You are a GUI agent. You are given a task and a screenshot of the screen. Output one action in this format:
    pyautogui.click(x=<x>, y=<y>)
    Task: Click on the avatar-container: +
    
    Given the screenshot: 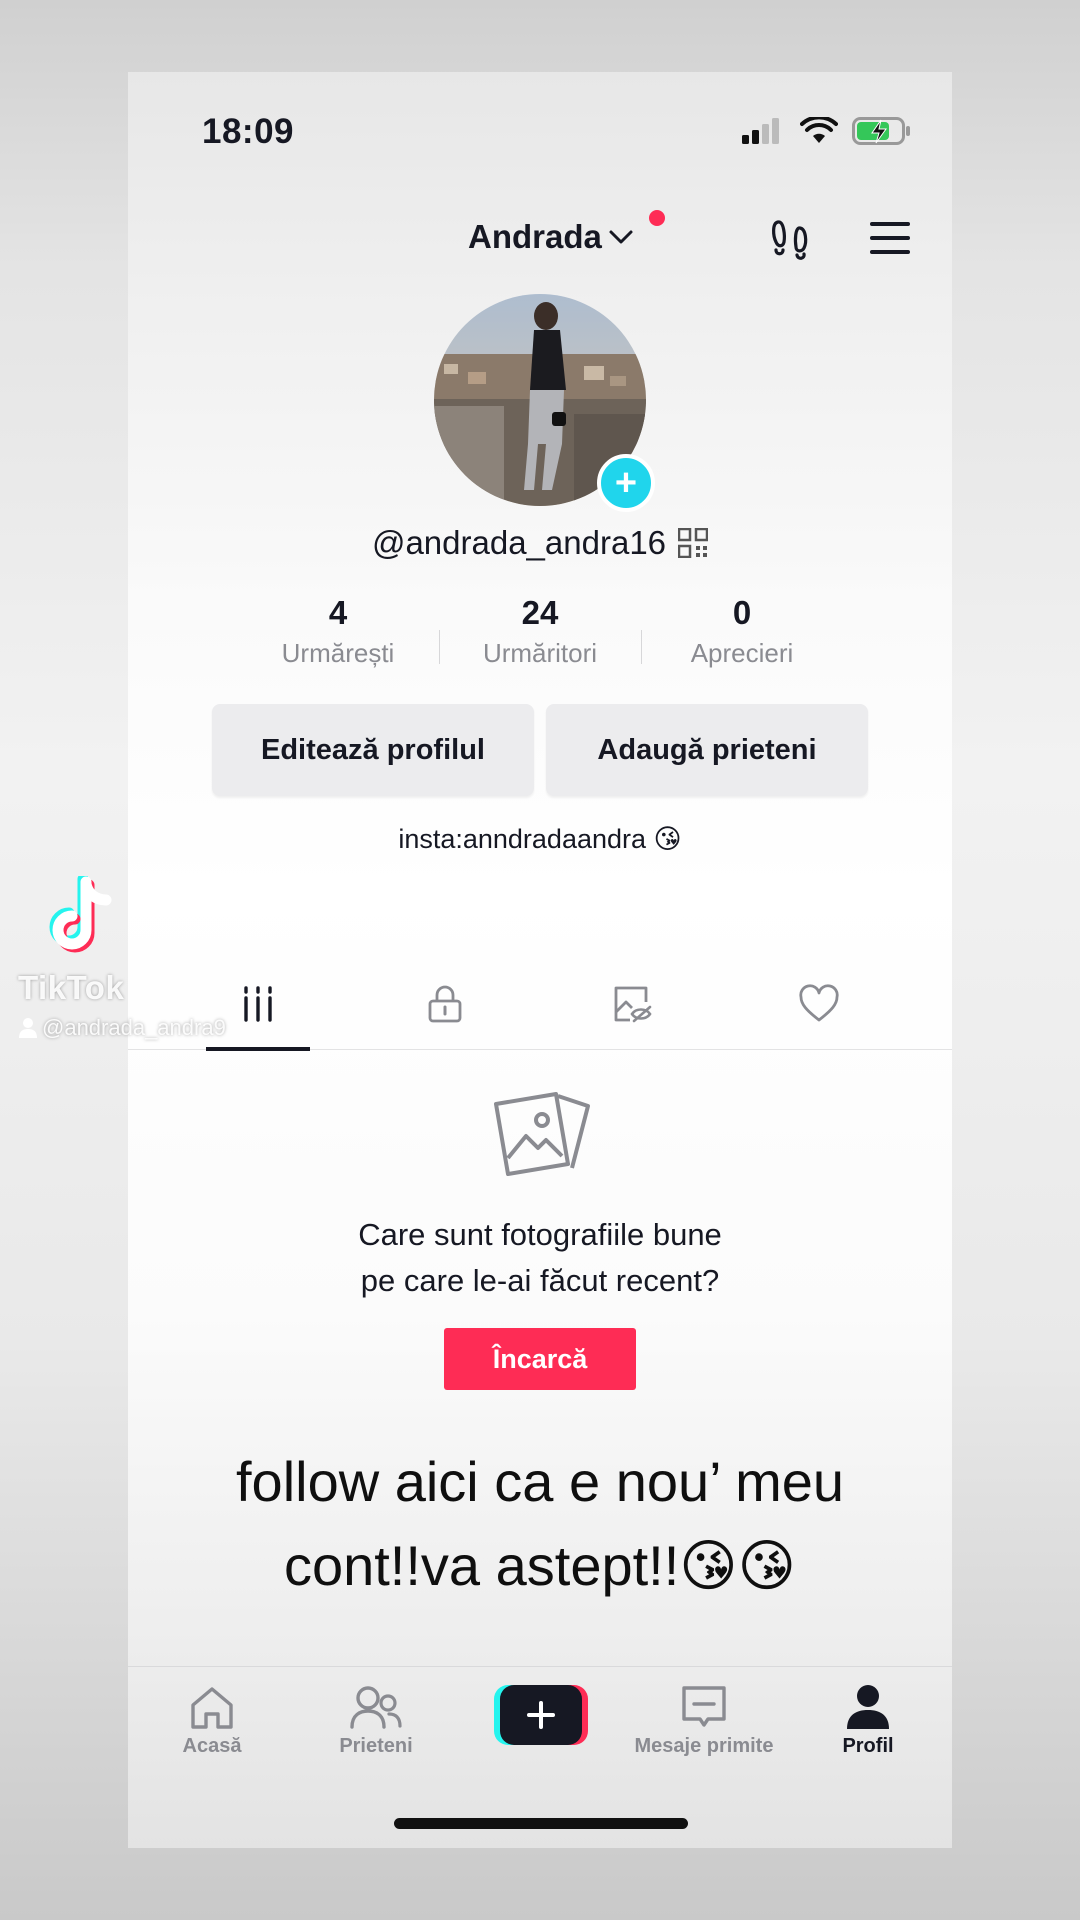 What is the action you would take?
    pyautogui.click(x=544, y=403)
    